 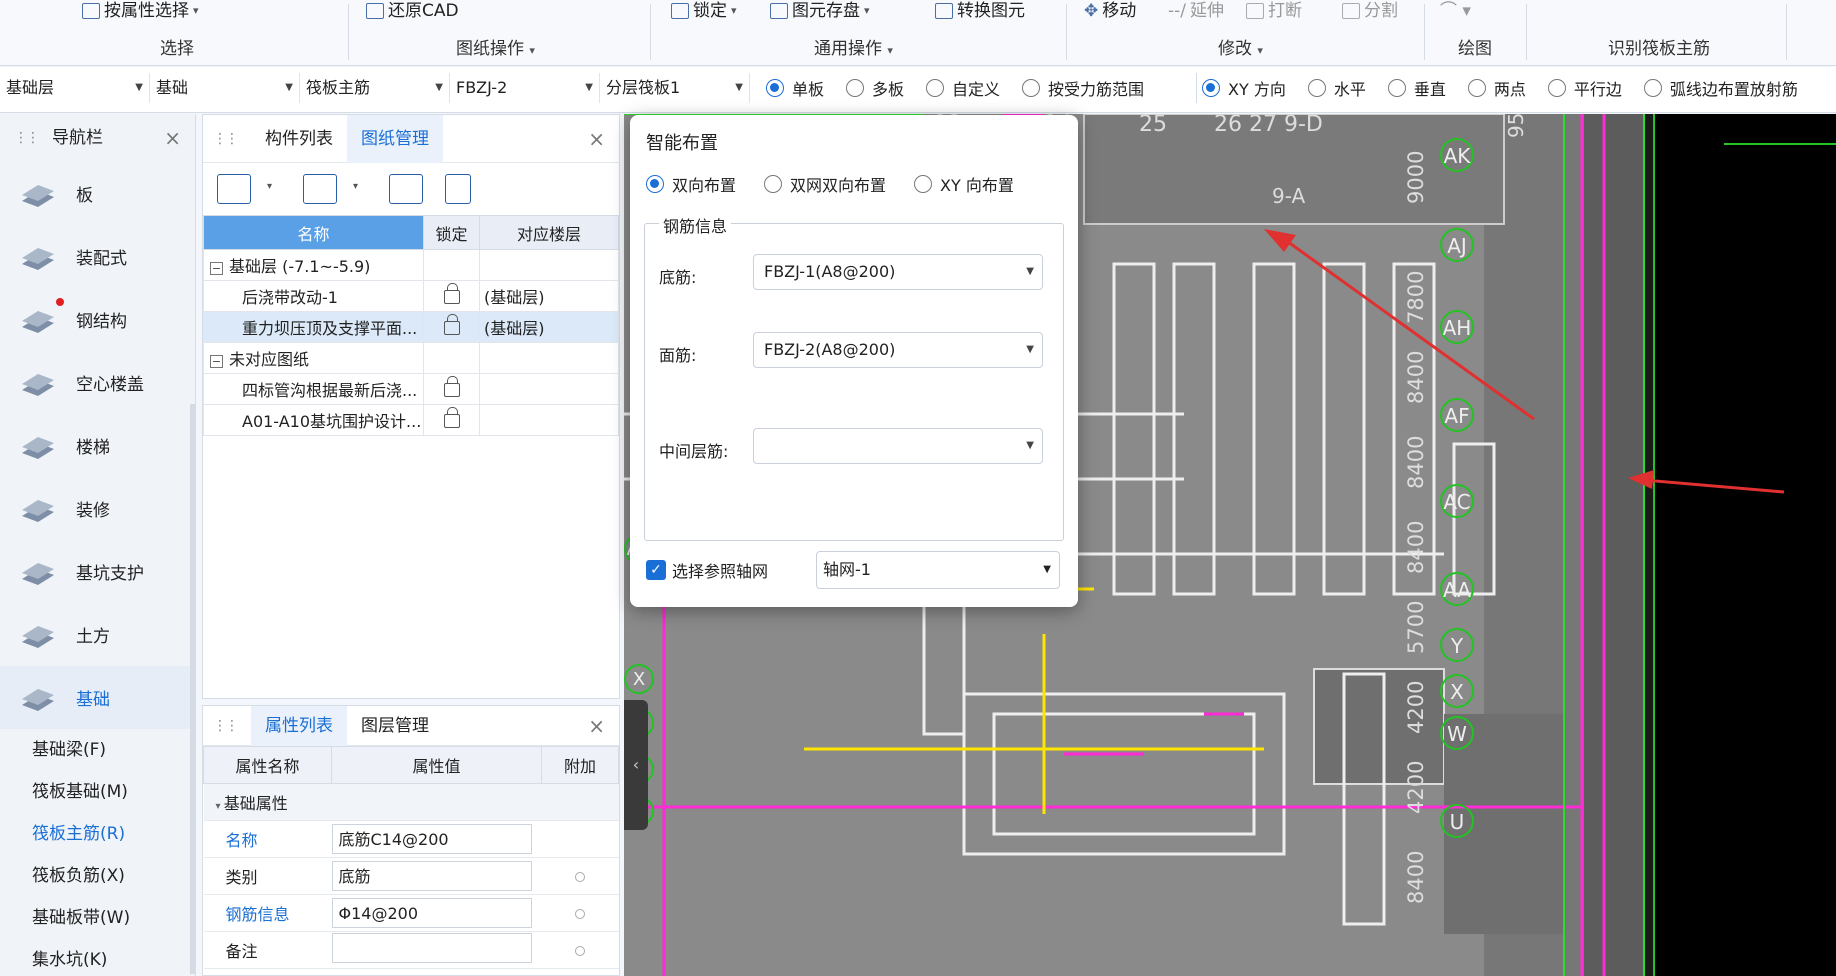 I want to click on edit-drawing-button: ▾, so click(x=330, y=189).